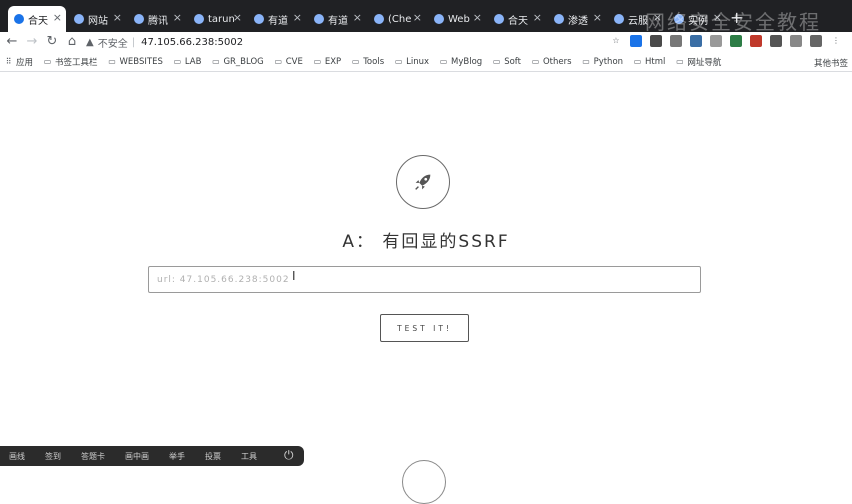 Image resolution: width=852 pixels, height=504 pixels. What do you see at coordinates (52, 42) in the screenshot?
I see `reload-button: ↻` at bounding box center [52, 42].